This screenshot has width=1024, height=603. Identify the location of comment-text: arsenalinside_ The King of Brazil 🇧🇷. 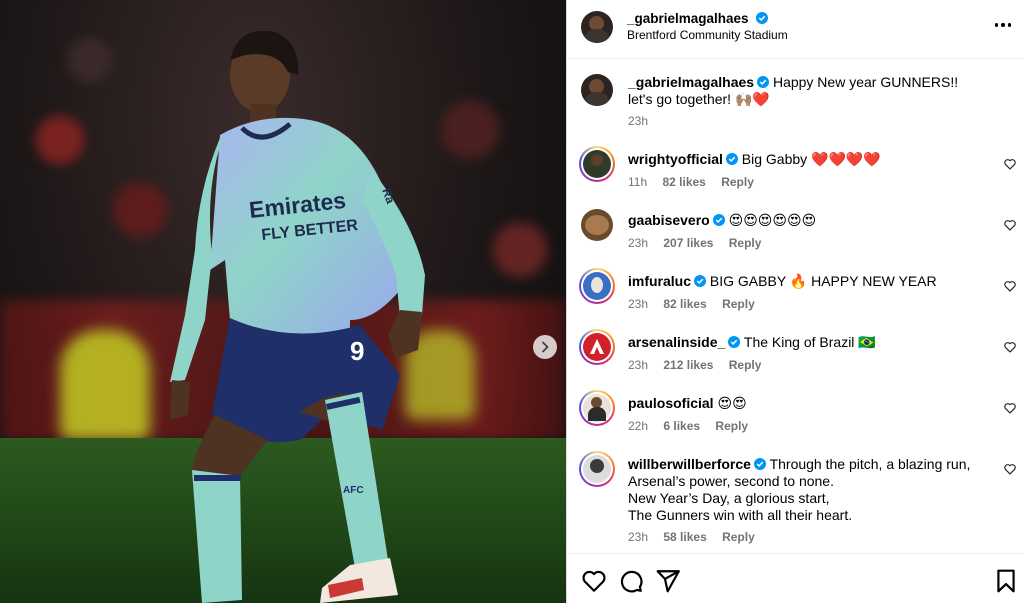
(803, 342).